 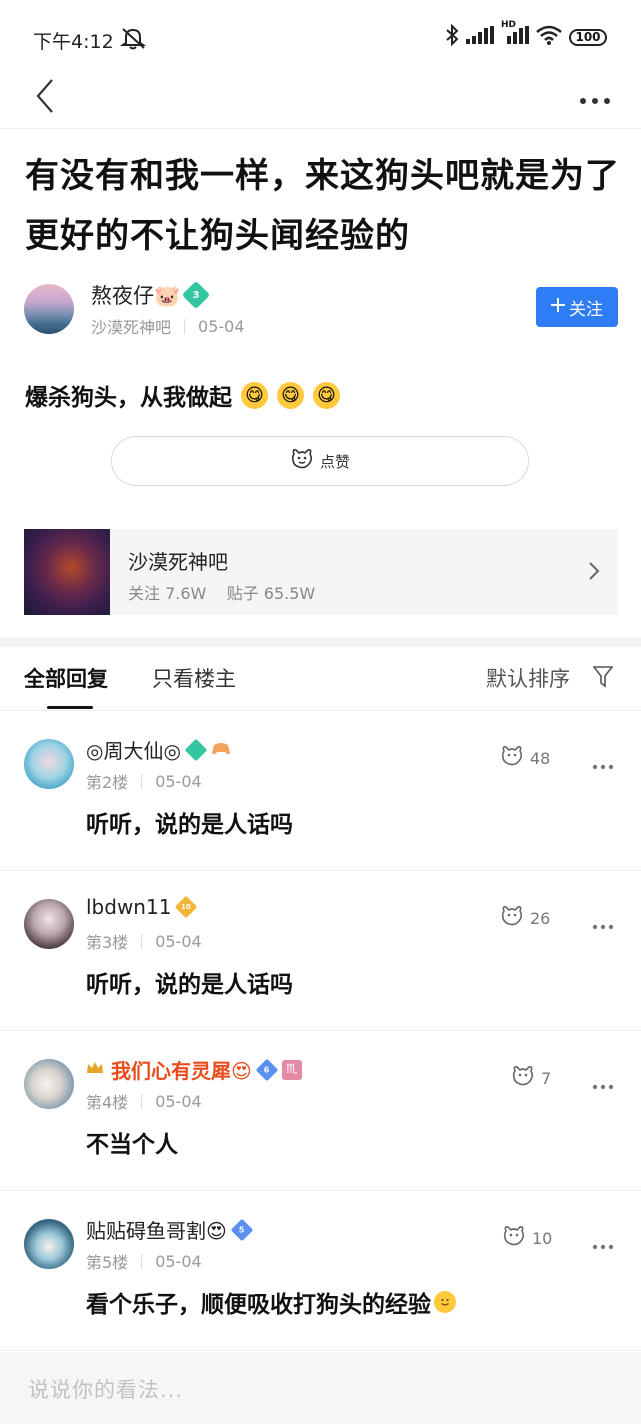 I want to click on level-badge-icon: 10, so click(x=186, y=907).